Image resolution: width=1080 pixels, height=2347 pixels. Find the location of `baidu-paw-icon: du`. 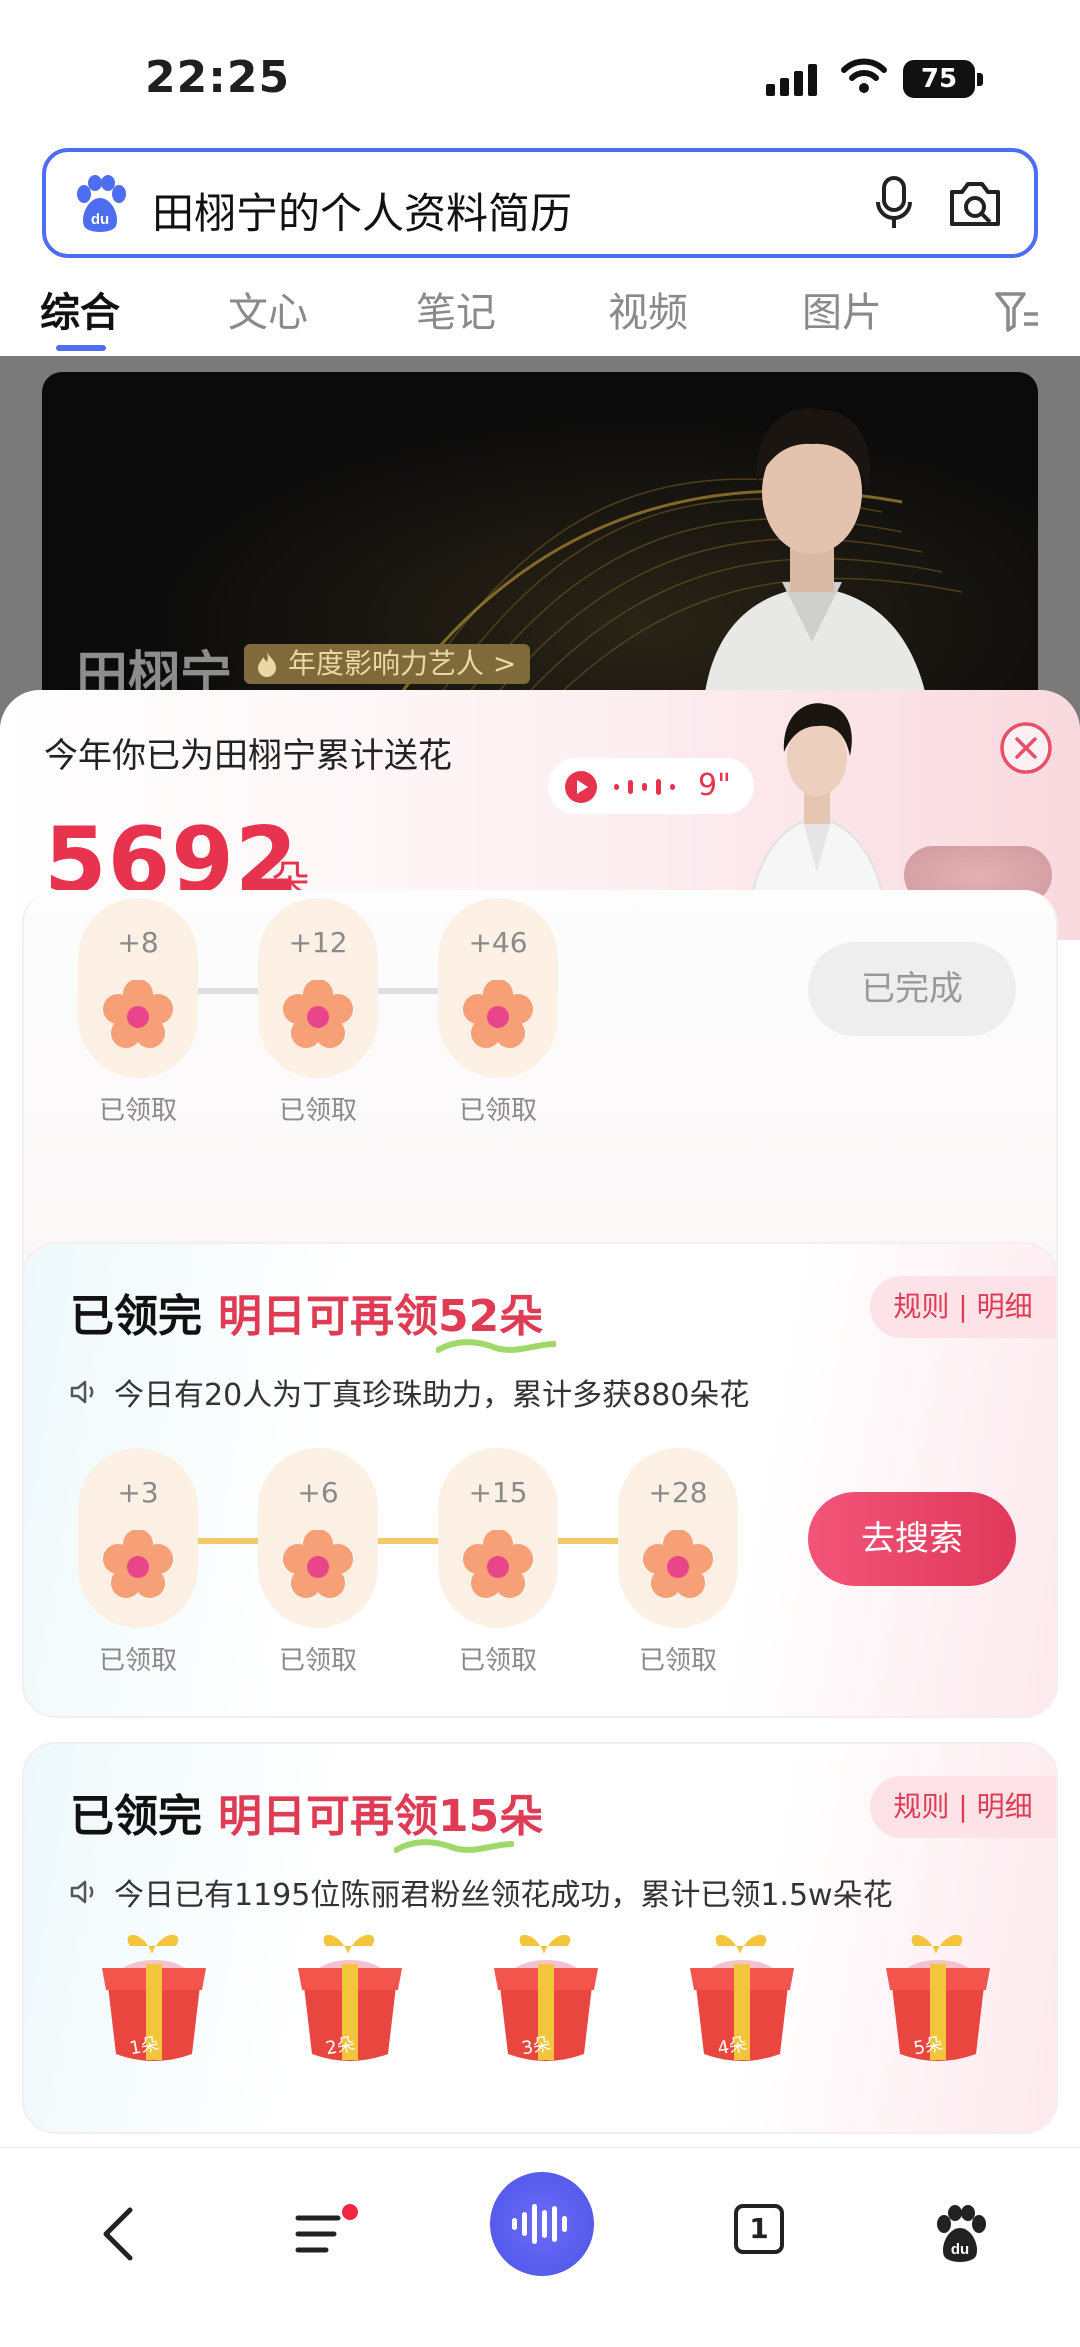

baidu-paw-icon: du is located at coordinates (101, 203).